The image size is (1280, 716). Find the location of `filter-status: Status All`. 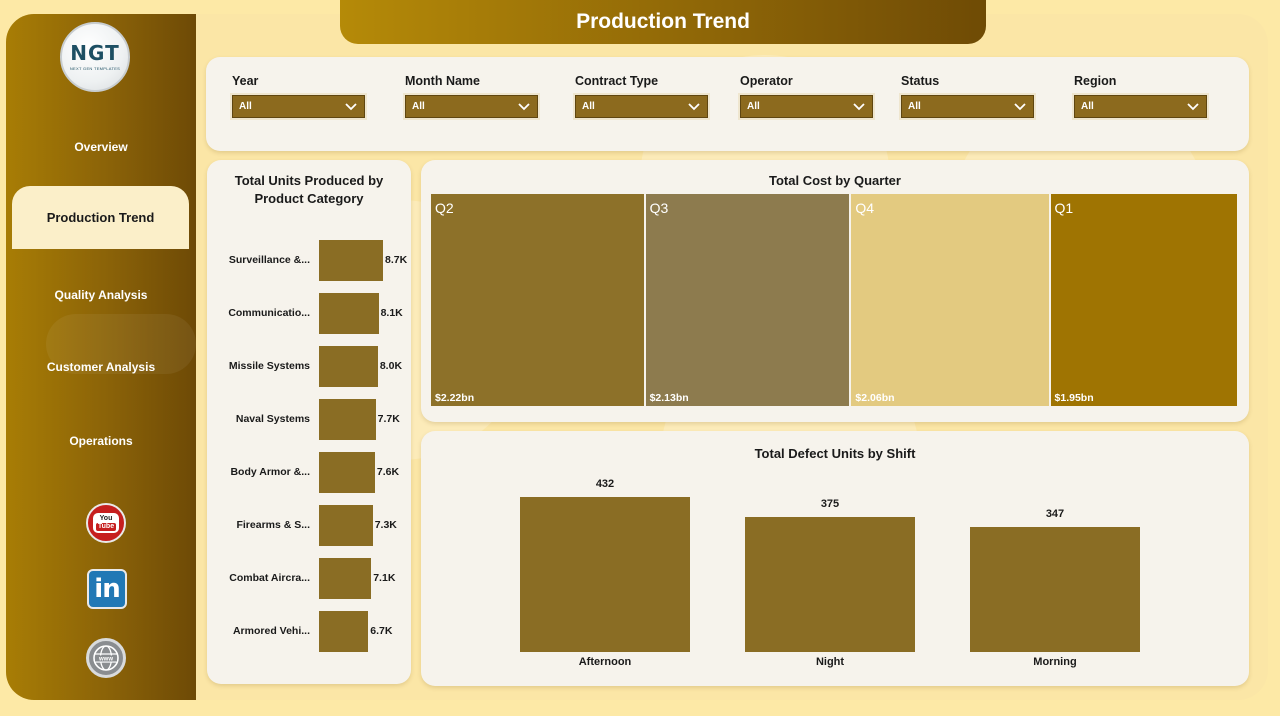

filter-status: Status All is located at coordinates (967, 96).